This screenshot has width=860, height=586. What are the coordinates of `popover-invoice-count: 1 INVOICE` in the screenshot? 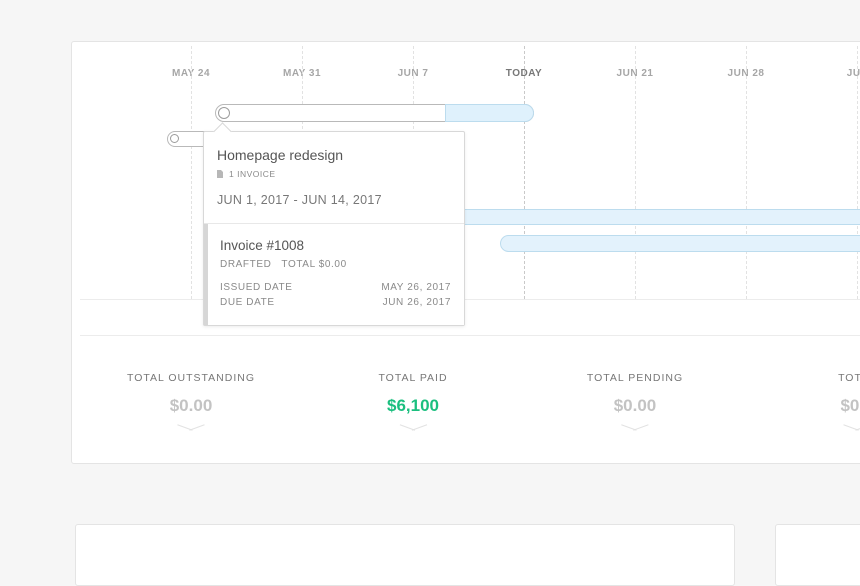 It's located at (246, 174).